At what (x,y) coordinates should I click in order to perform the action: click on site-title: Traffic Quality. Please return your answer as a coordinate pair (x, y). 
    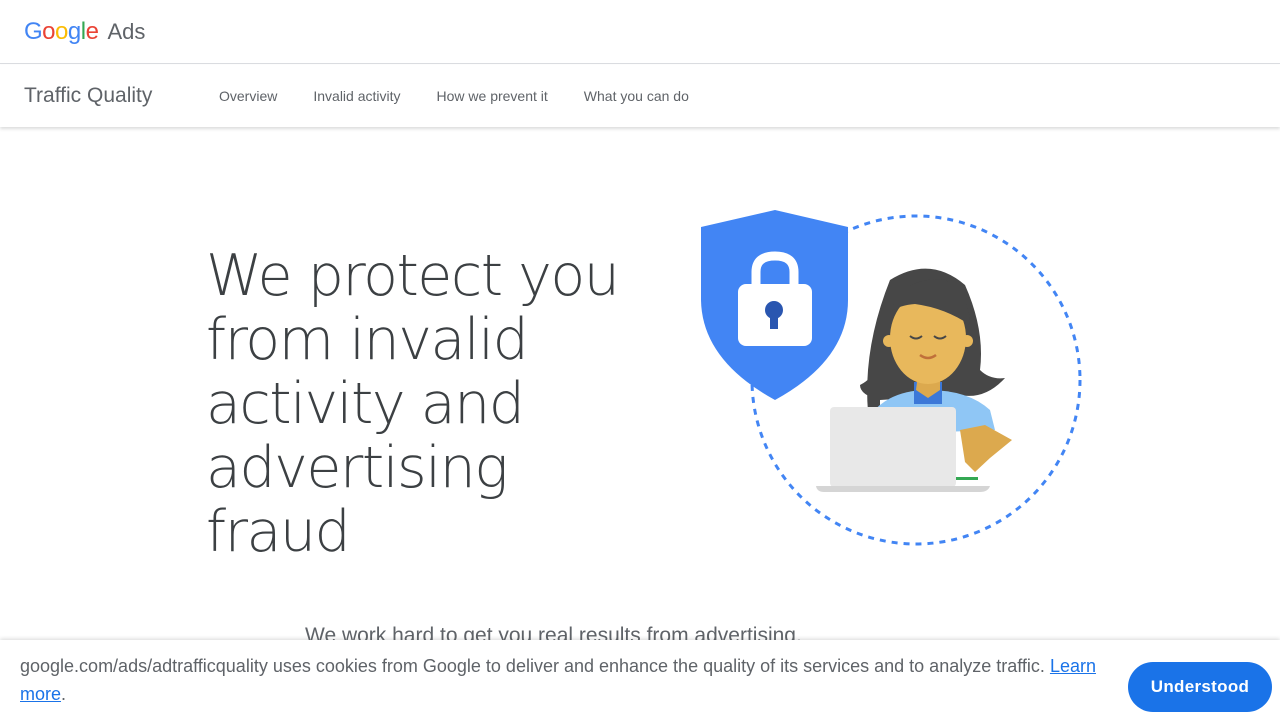
    Looking at the image, I should click on (121, 96).